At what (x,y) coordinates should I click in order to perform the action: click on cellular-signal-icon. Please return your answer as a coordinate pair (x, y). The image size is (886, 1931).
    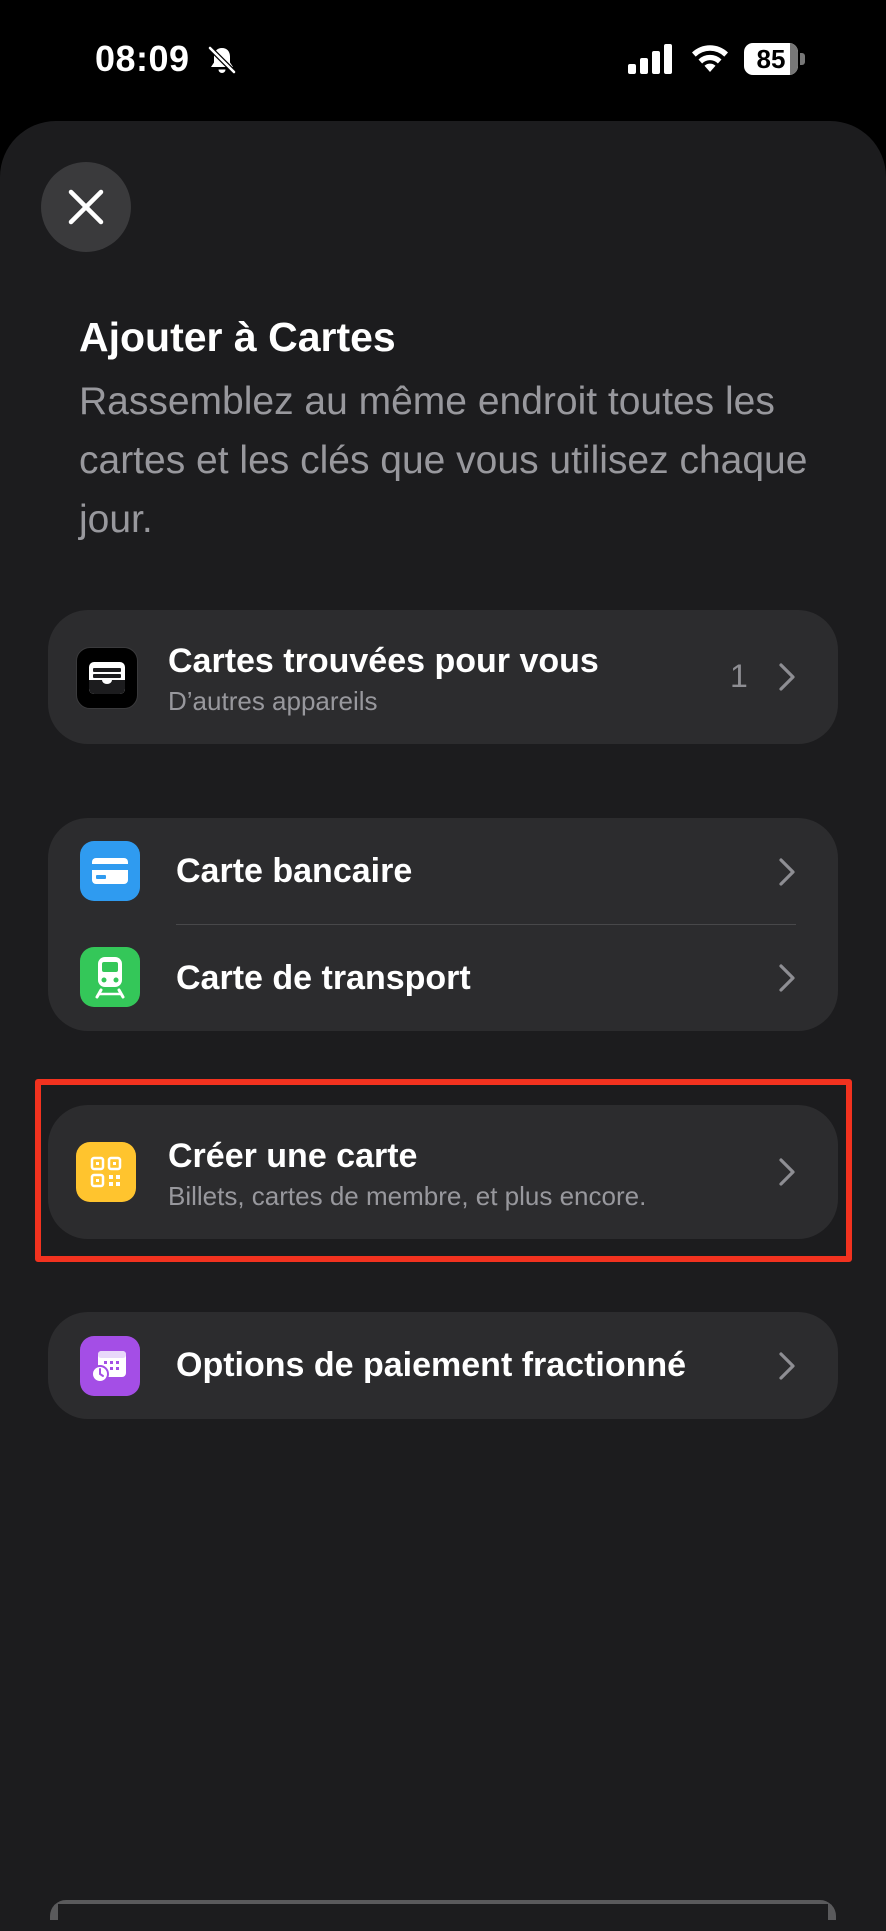
    Looking at the image, I should click on (650, 59).